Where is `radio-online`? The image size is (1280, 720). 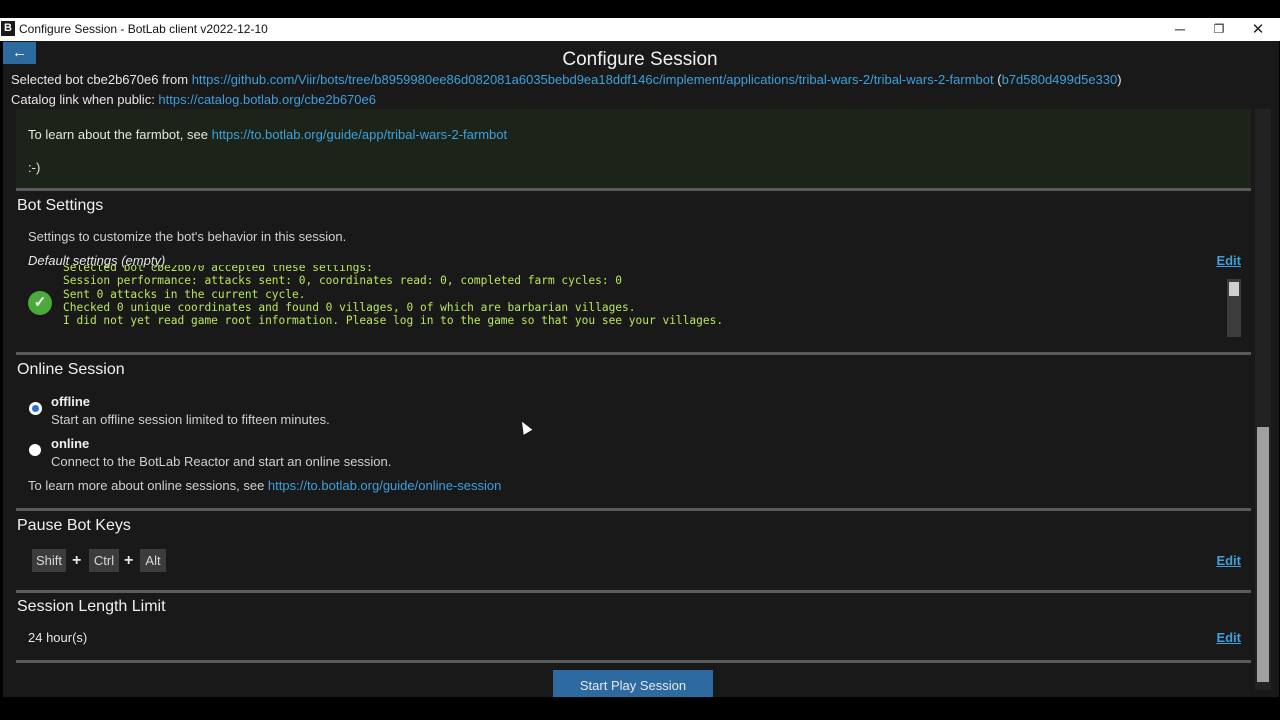 radio-online is located at coordinates (35, 450).